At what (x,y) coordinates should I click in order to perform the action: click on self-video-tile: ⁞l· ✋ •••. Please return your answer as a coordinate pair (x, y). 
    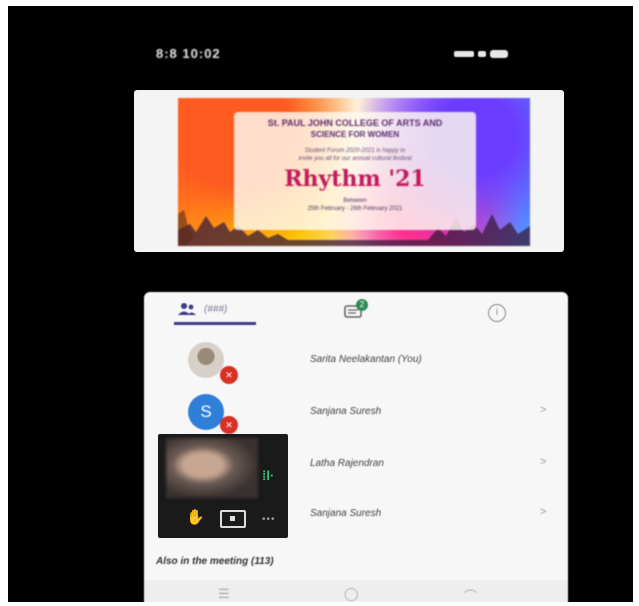
    Looking at the image, I should click on (223, 486).